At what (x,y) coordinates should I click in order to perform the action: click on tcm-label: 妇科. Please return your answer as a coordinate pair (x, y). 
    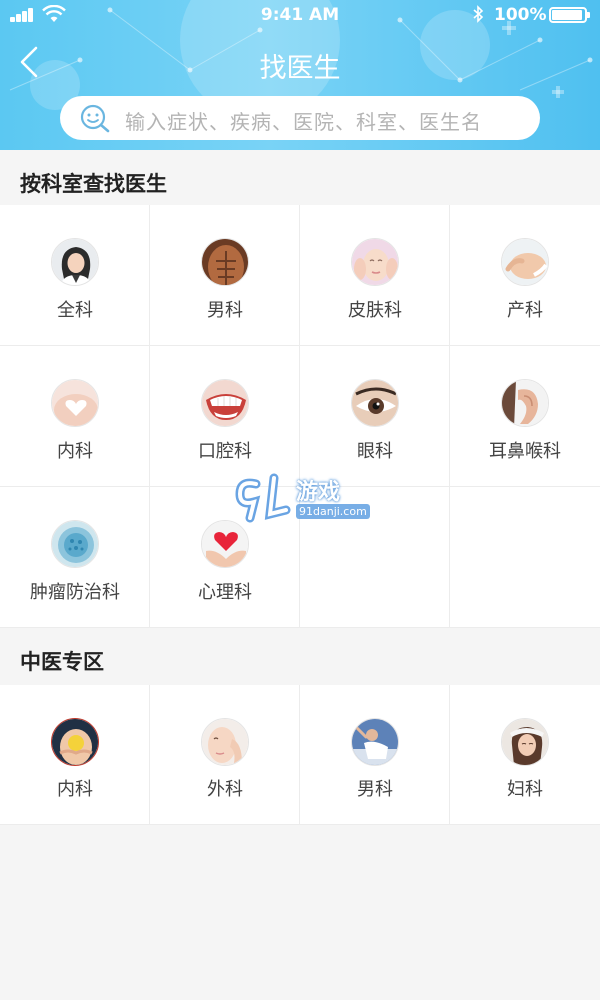
    Looking at the image, I should click on (525, 789).